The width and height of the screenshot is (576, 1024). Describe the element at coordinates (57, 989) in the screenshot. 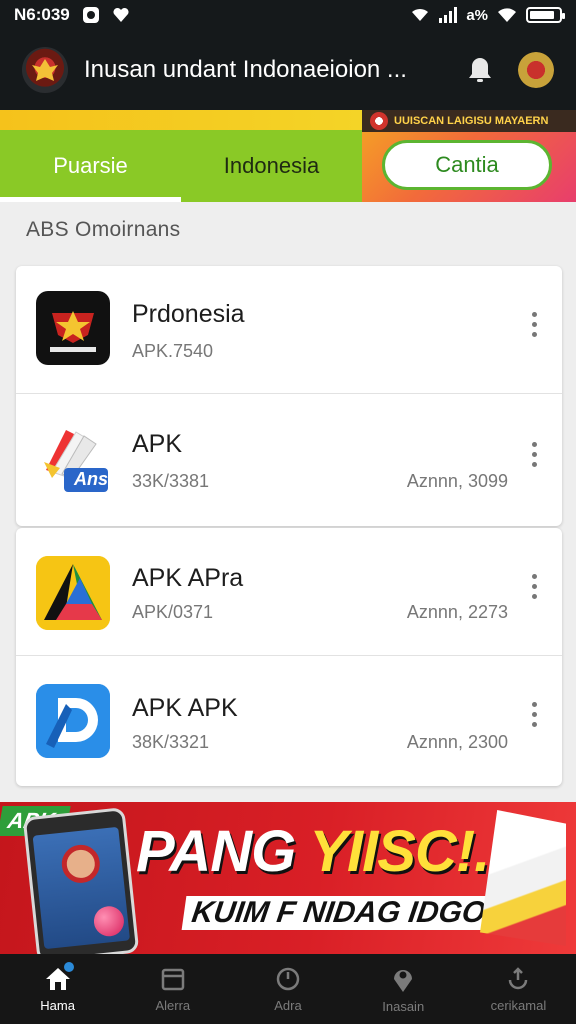

I see `nav-item-hama: Hama` at that location.